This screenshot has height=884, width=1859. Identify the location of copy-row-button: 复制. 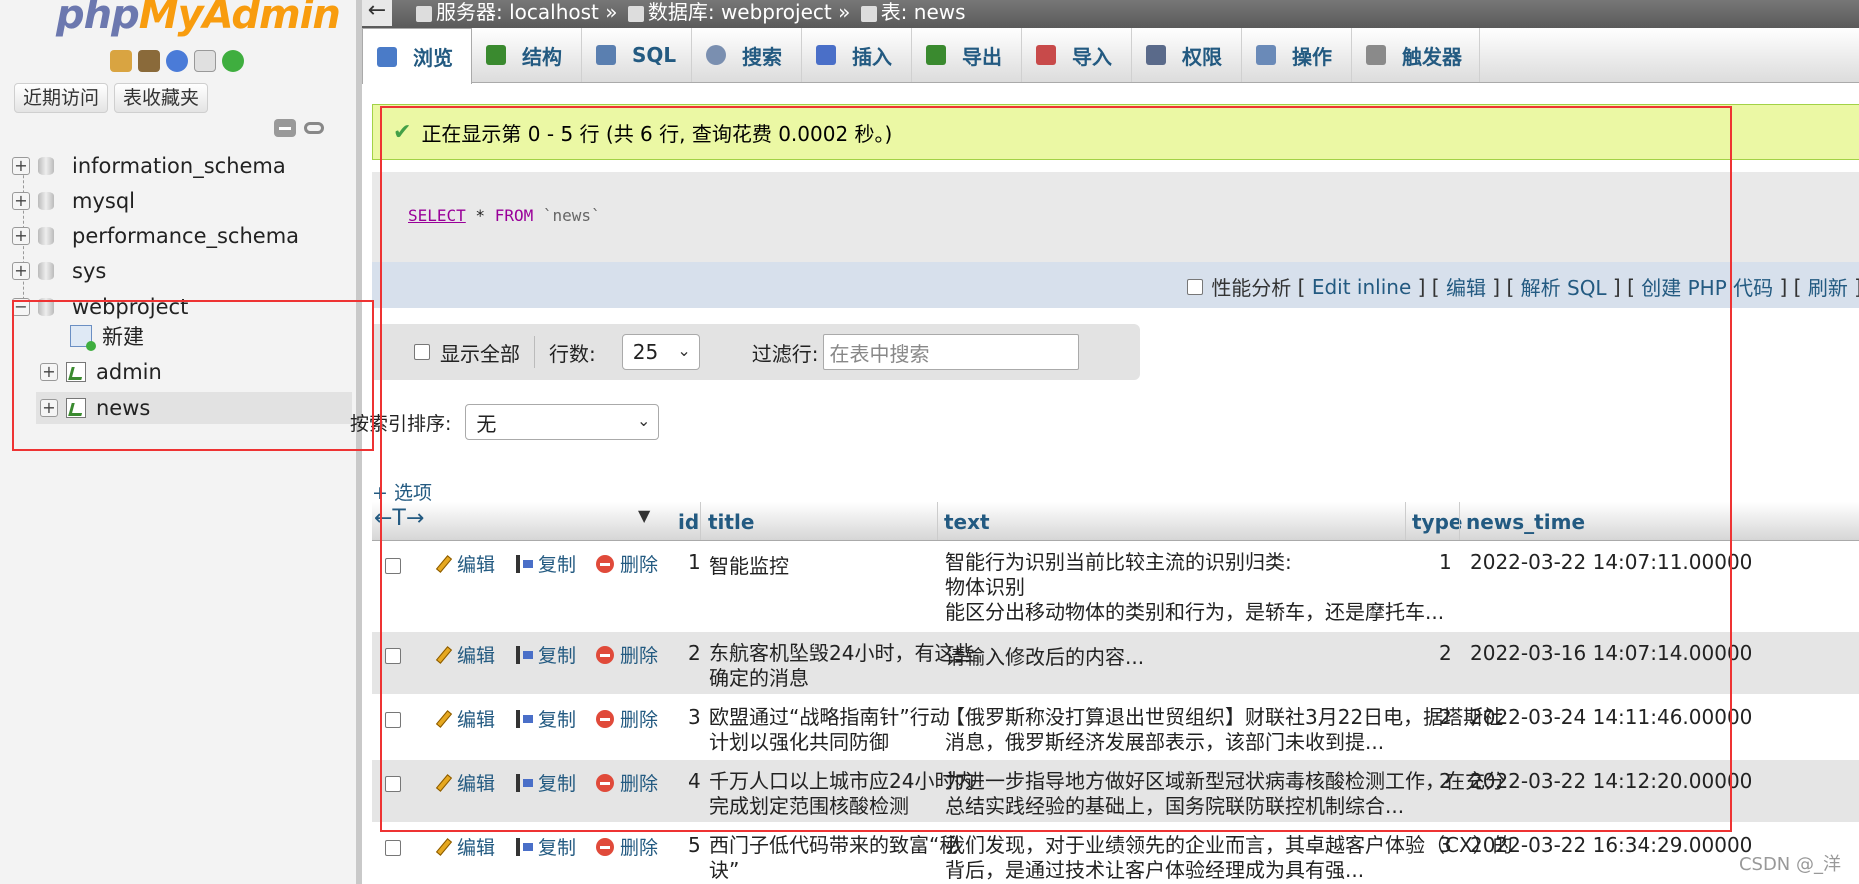
(545, 846).